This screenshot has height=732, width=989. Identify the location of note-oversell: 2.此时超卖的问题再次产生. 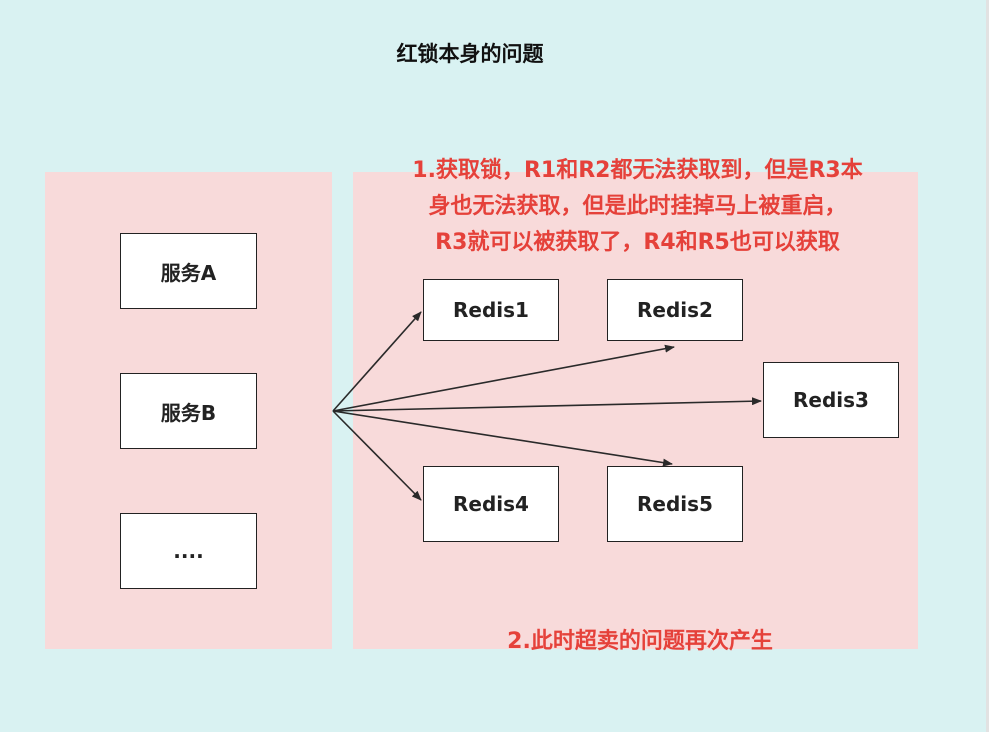
(640, 641).